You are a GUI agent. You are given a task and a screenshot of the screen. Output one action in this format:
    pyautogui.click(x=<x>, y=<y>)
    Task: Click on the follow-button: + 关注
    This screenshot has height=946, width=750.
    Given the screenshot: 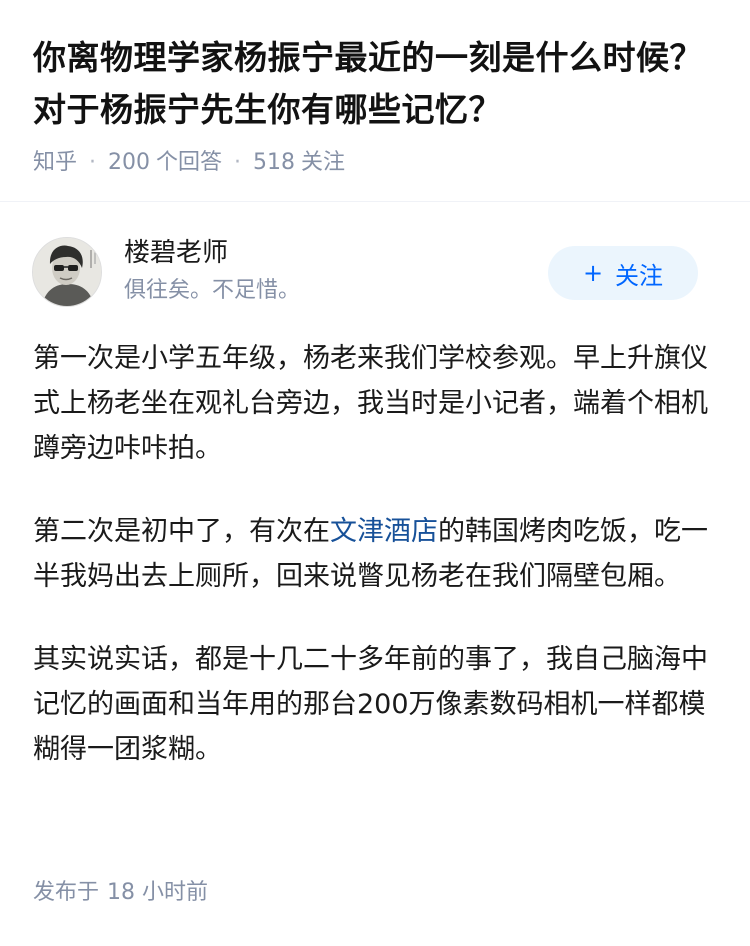 What is the action you would take?
    pyautogui.click(x=623, y=273)
    